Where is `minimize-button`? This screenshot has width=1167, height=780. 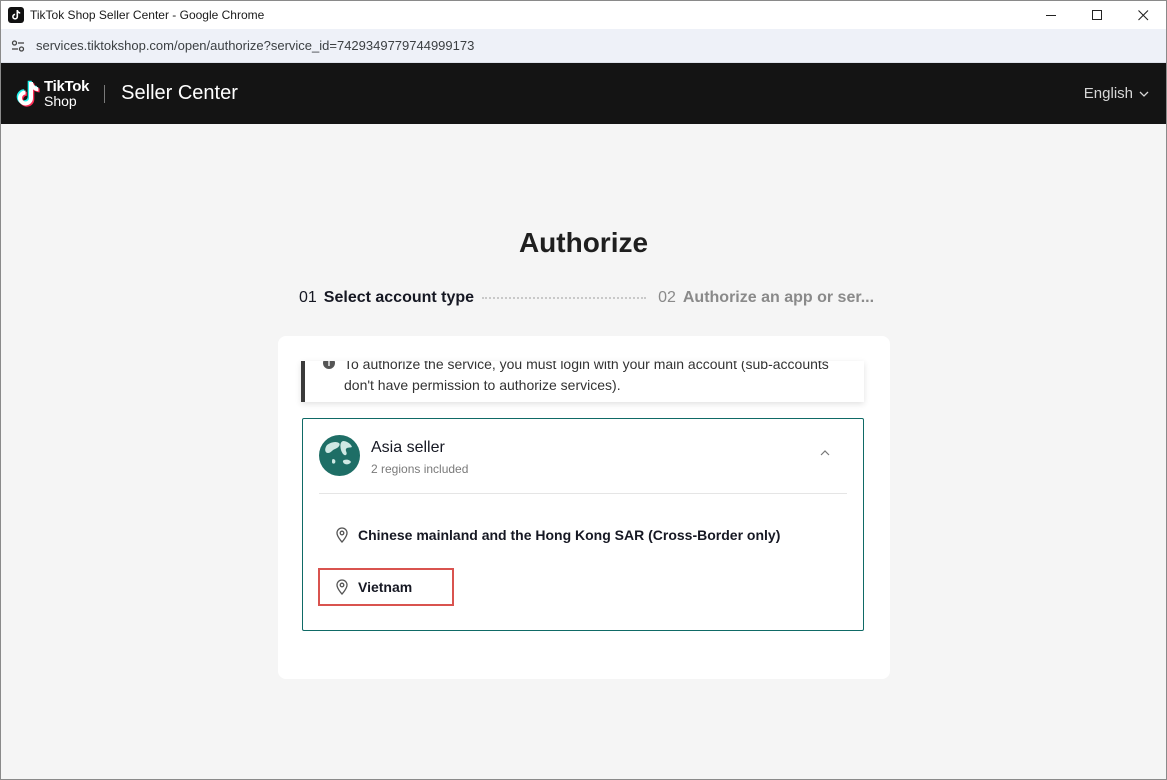
minimize-button is located at coordinates (1051, 15).